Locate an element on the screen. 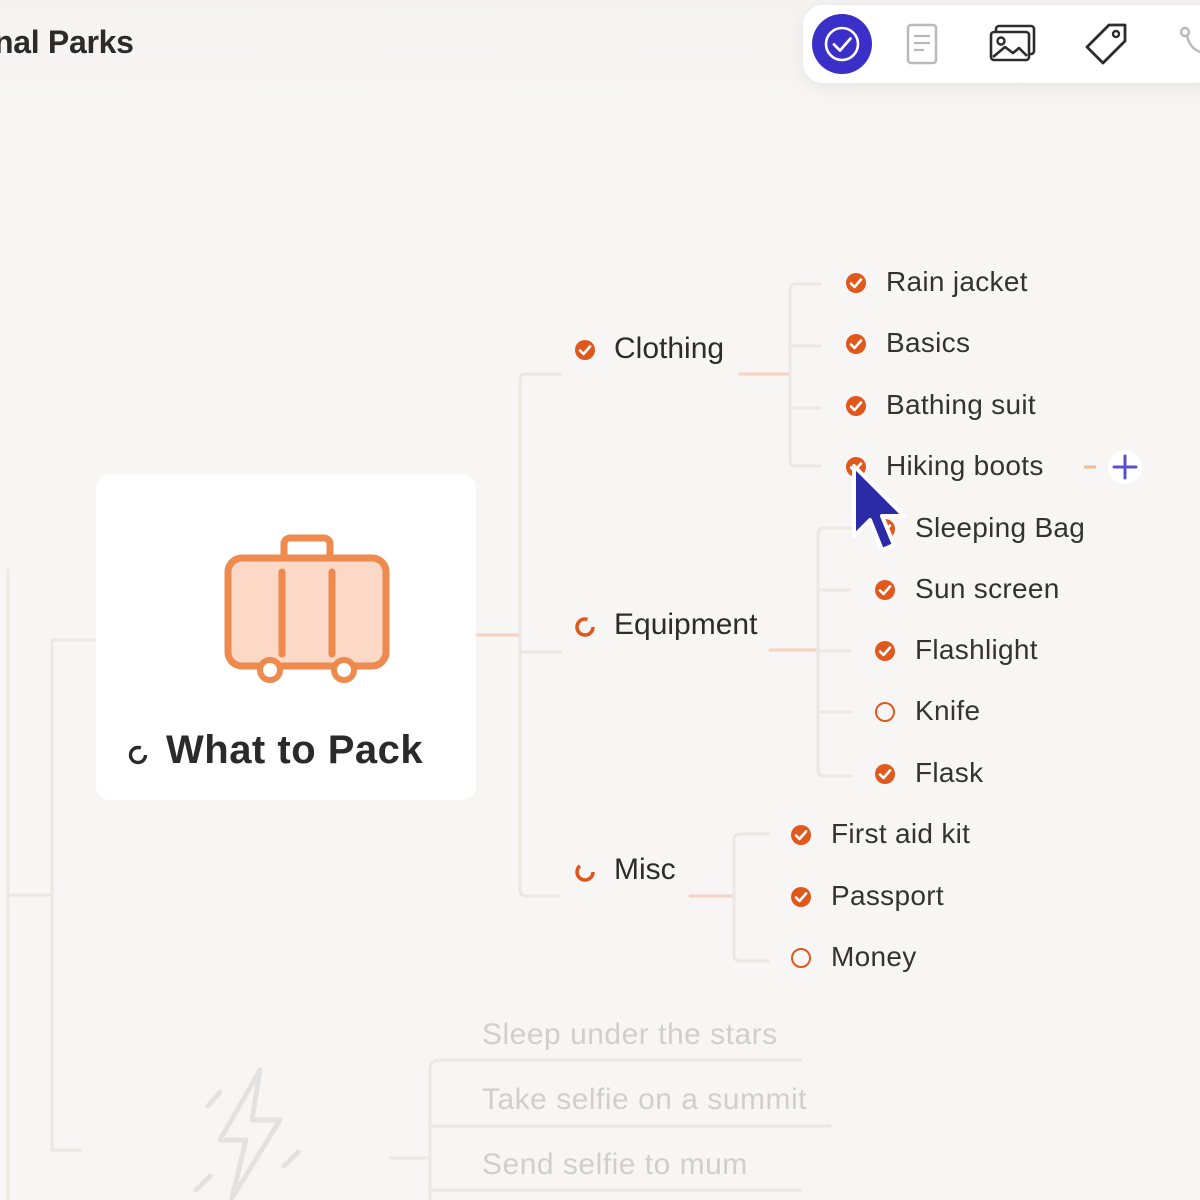  branch-misc: Misc is located at coordinates (645, 870).